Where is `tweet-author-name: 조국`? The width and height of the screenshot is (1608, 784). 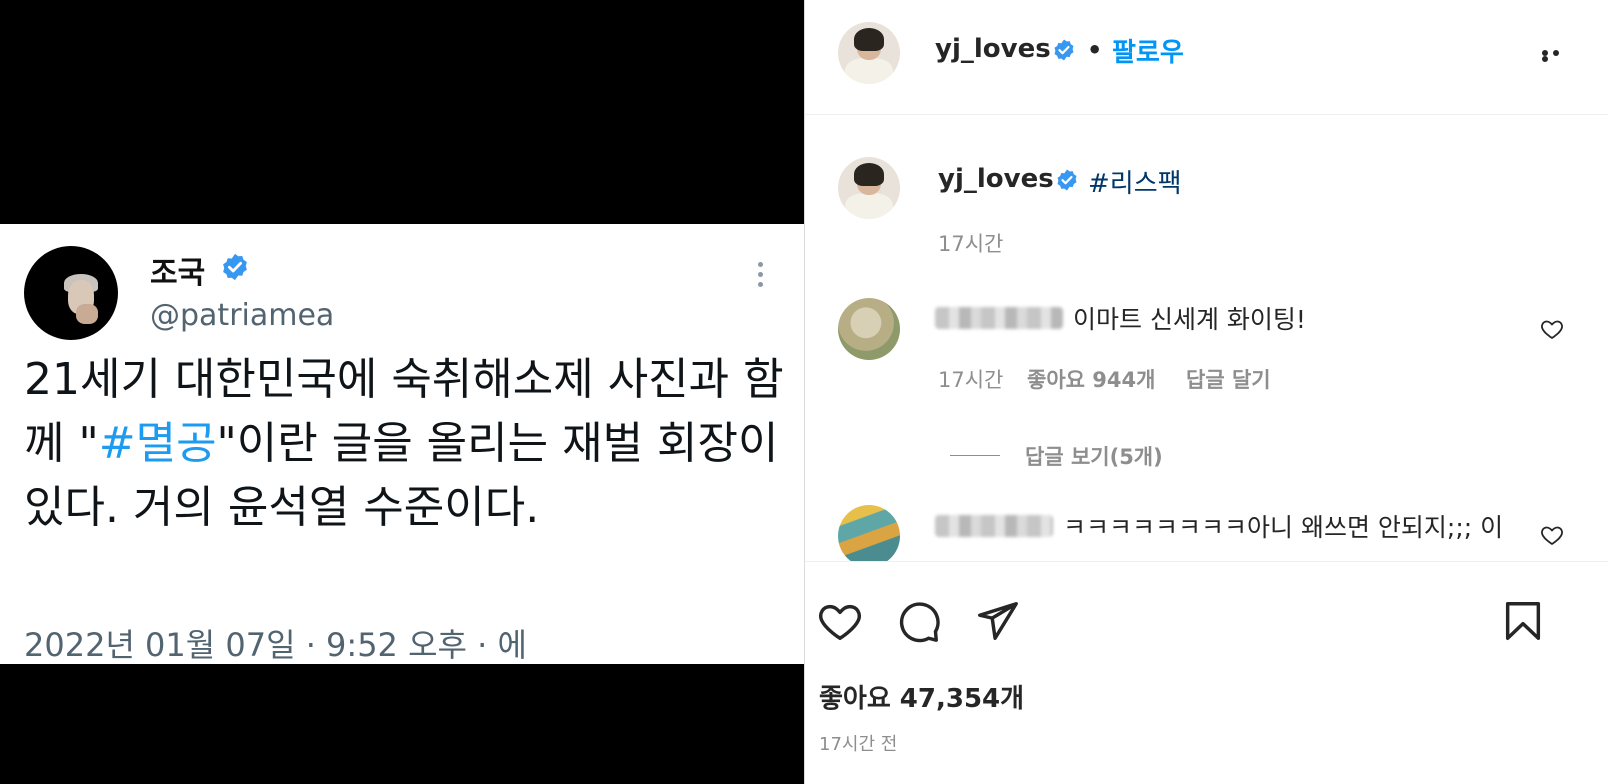 tweet-author-name: 조국 is located at coordinates (178, 273).